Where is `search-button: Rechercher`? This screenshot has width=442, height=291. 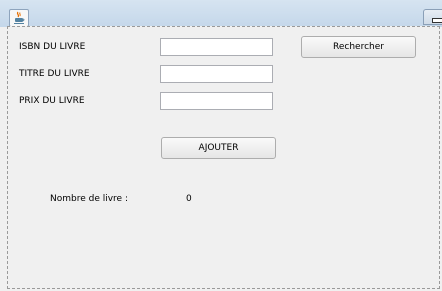 search-button: Rechercher is located at coordinates (358, 47).